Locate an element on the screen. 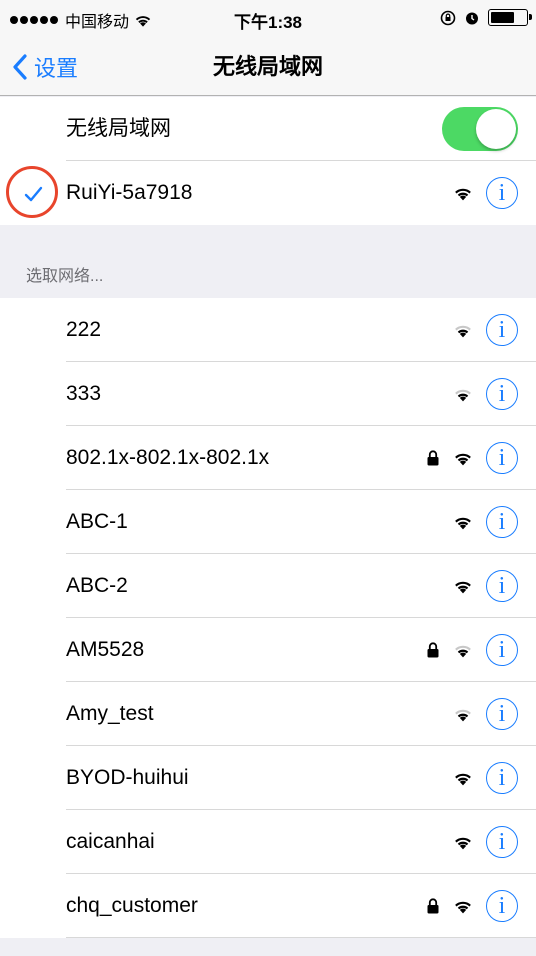  network-row: AM5528 i is located at coordinates (268, 650).